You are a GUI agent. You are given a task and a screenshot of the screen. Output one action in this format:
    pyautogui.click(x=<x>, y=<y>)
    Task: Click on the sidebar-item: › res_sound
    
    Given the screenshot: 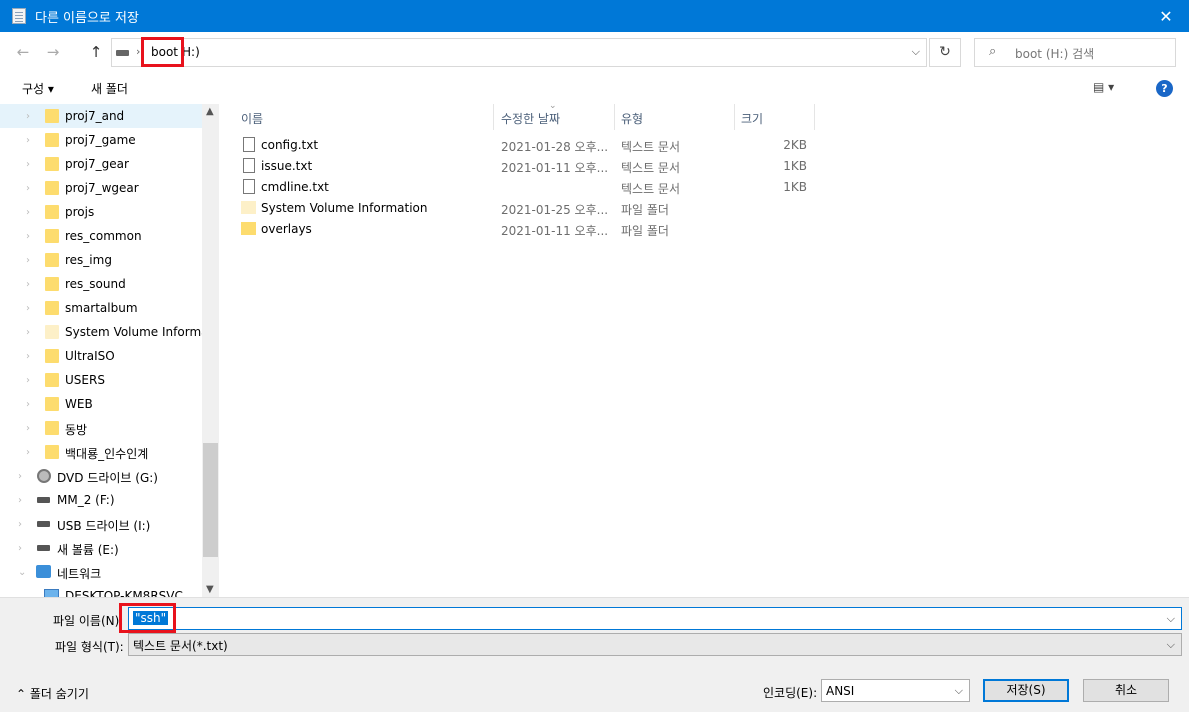 What is the action you would take?
    pyautogui.click(x=101, y=284)
    